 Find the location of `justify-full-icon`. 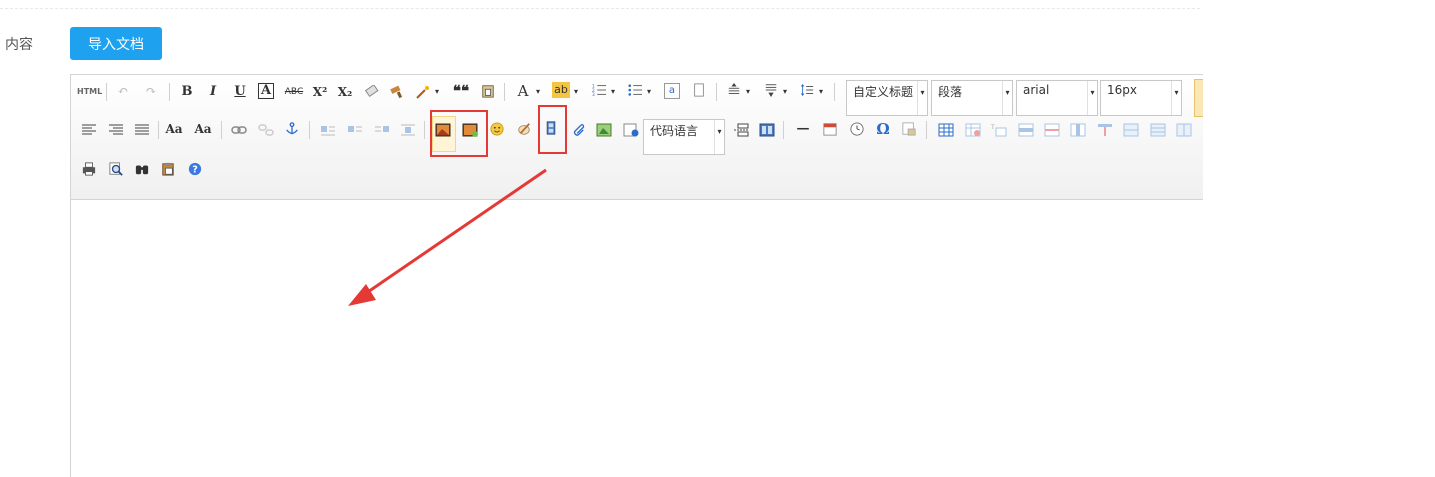

justify-full-icon is located at coordinates (142, 130).